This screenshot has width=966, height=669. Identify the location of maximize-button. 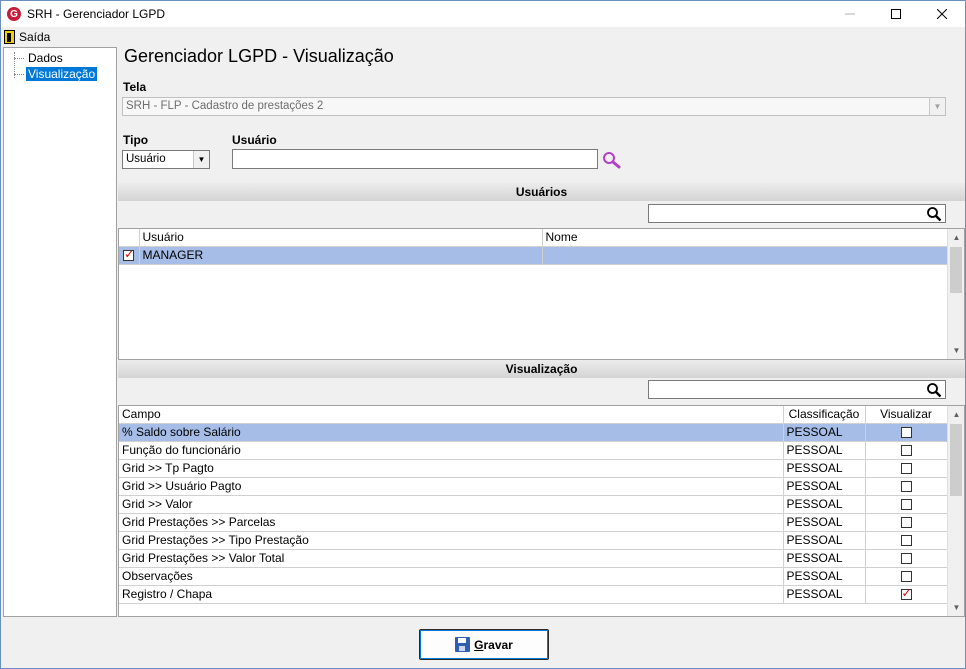
(896, 14).